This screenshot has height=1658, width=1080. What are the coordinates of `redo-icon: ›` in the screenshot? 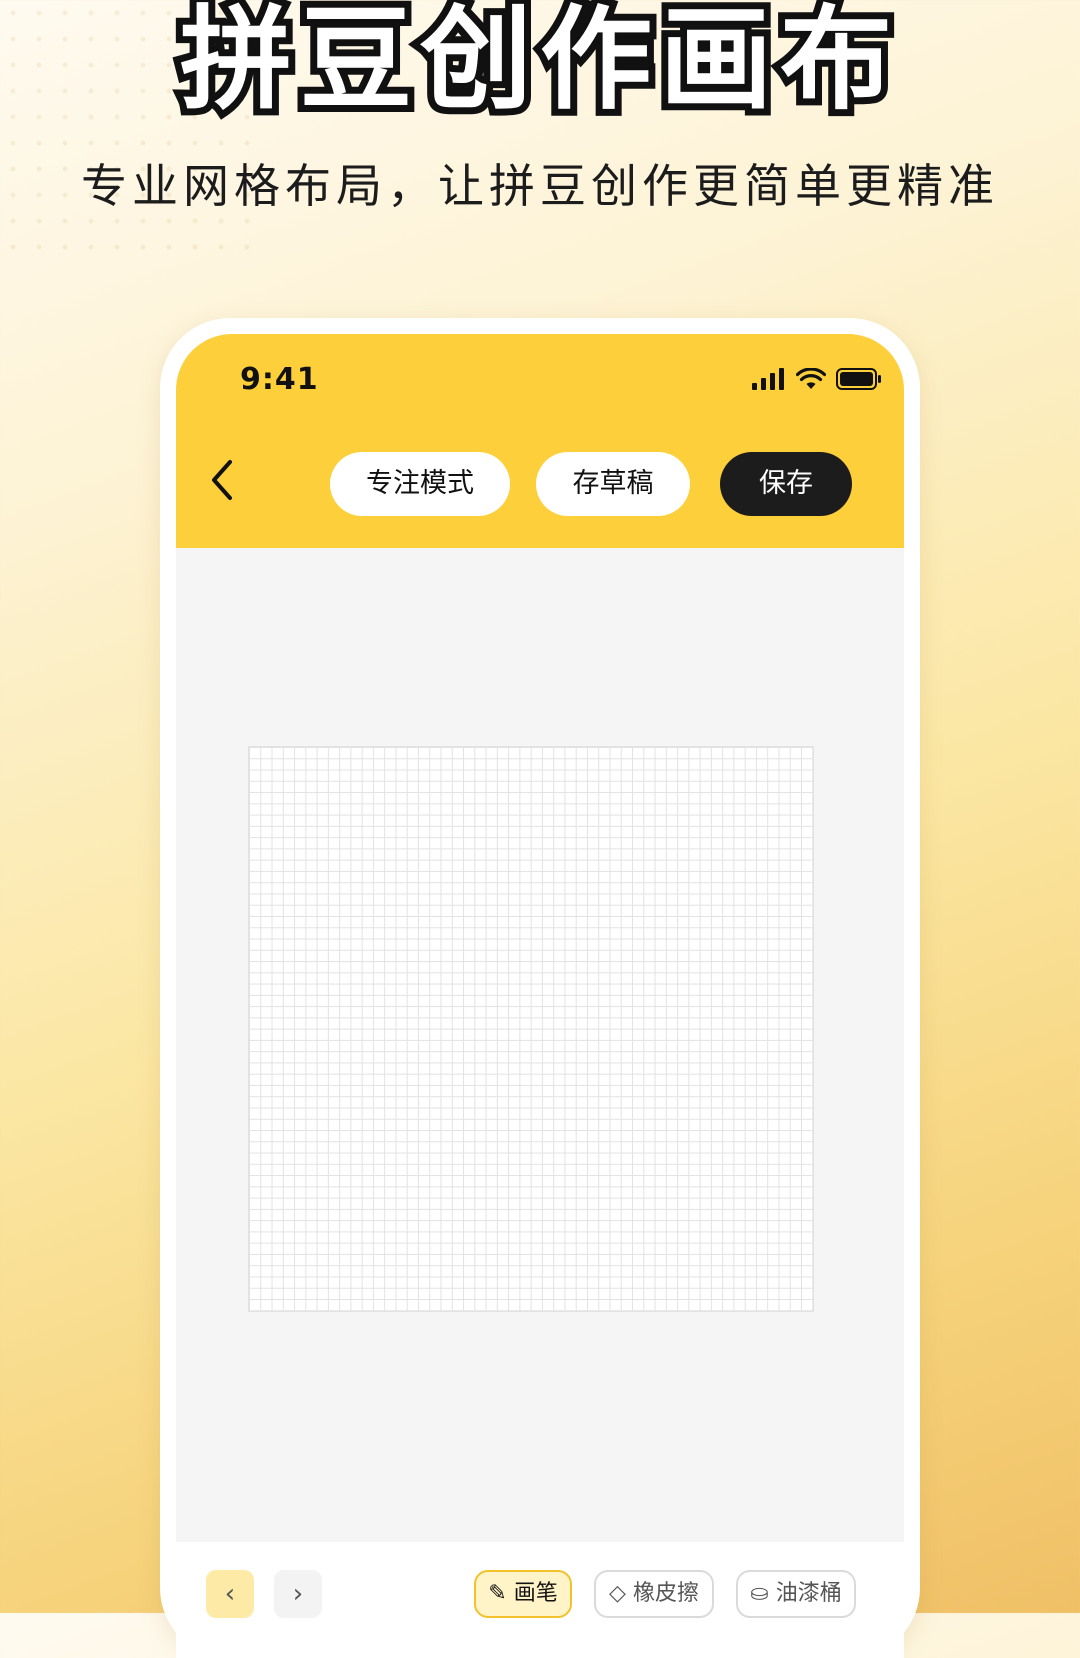 It's located at (298, 1594).